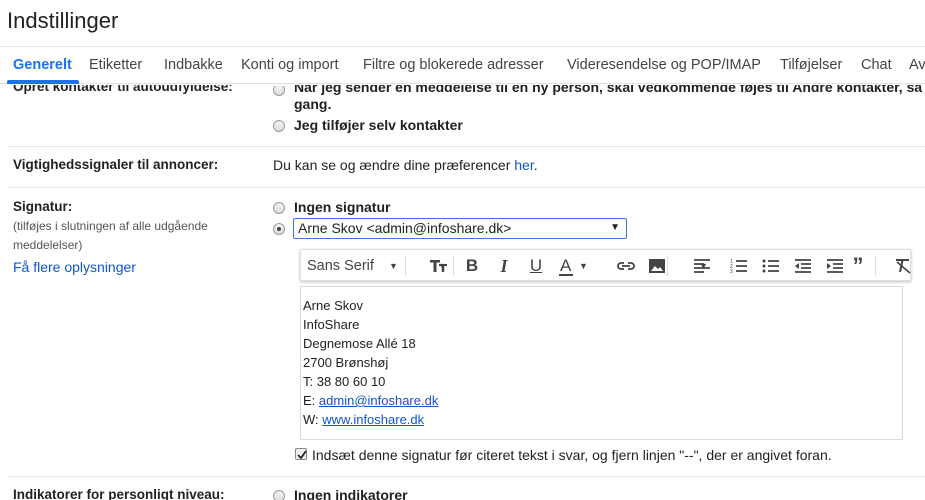 The height and width of the screenshot is (500, 925). Describe the element at coordinates (333, 305) in the screenshot. I see `signature-line-name: Arne Skov` at that location.